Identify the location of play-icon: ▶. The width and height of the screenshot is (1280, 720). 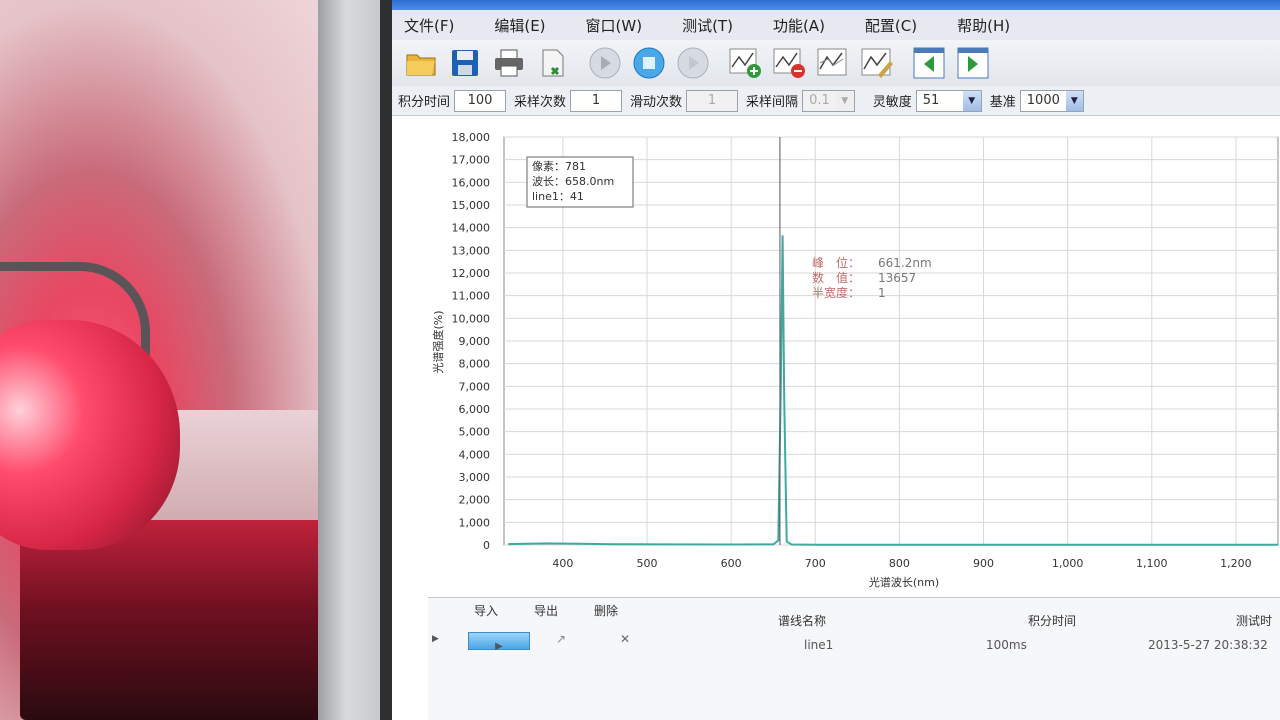
(499, 646).